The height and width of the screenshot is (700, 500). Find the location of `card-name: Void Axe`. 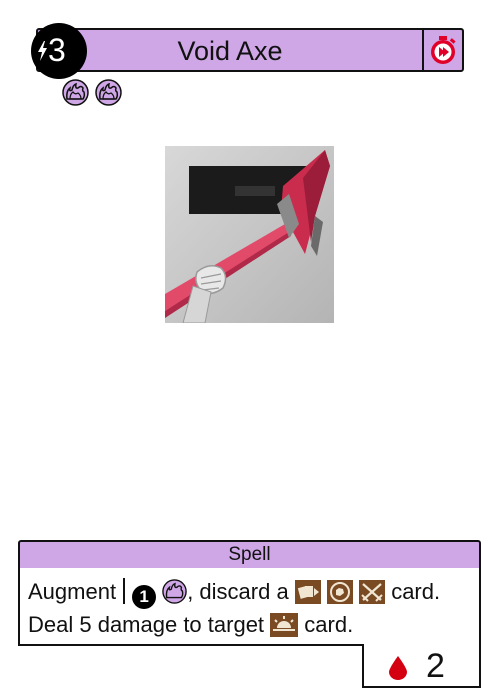

card-name: Void Axe is located at coordinates (230, 51).